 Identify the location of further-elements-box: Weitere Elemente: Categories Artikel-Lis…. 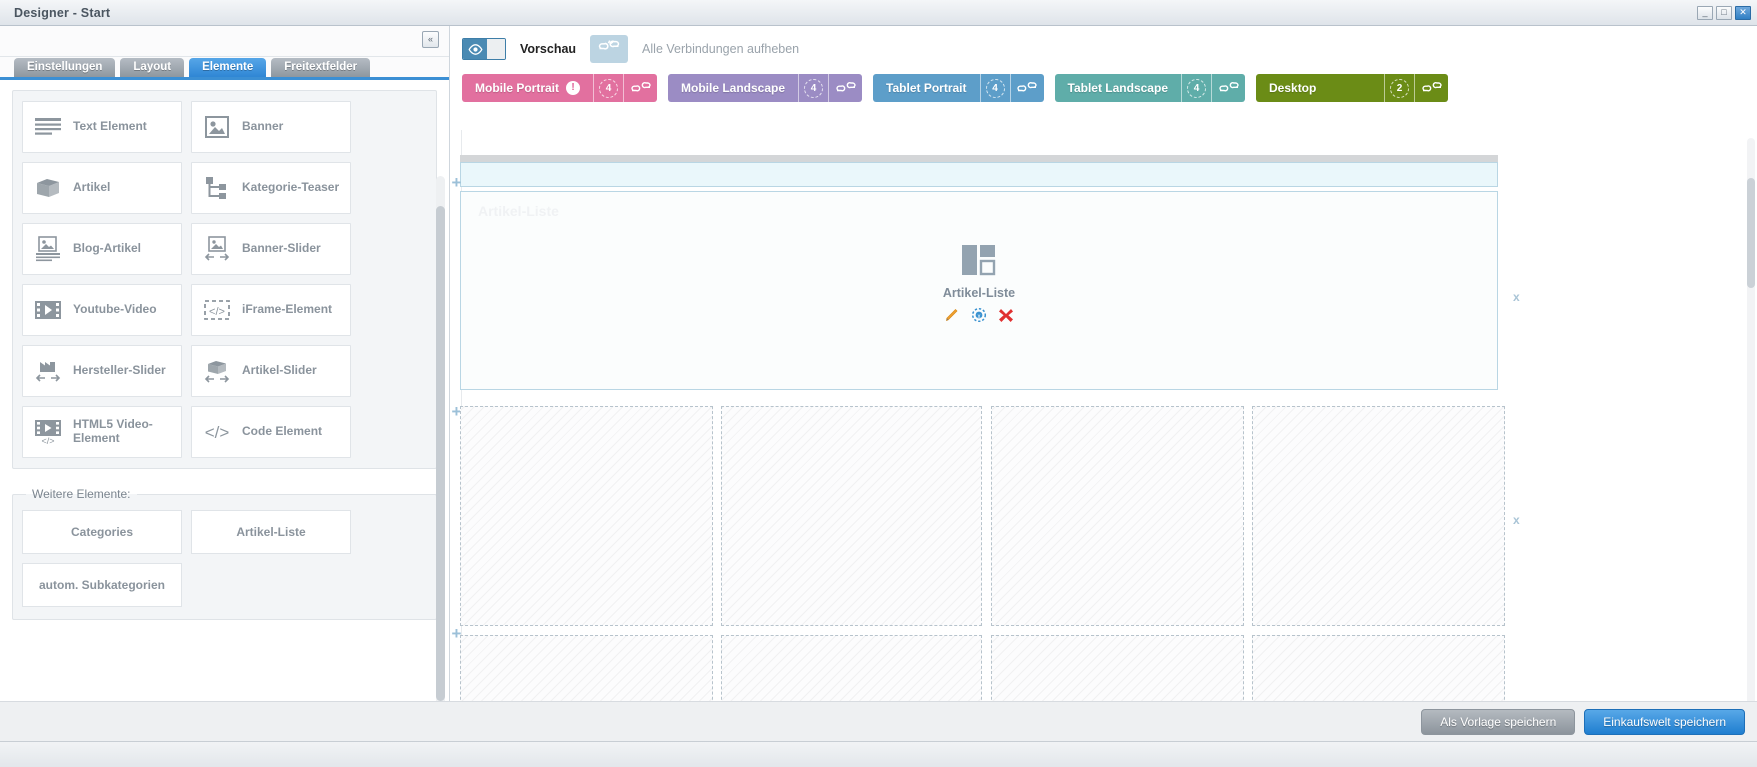
(224, 553).